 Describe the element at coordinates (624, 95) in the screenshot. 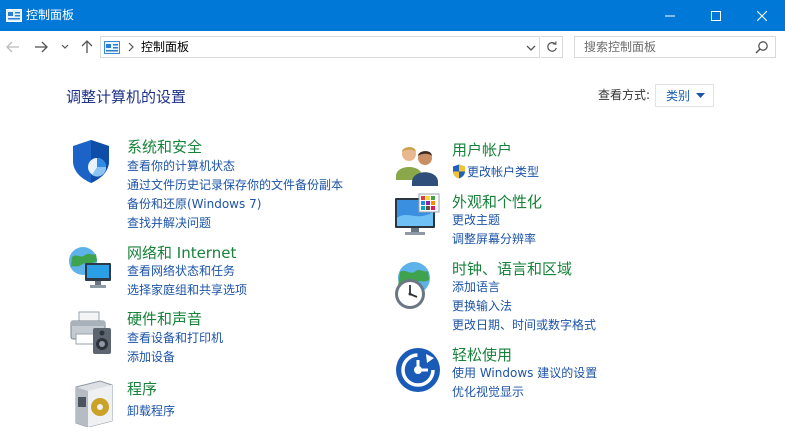

I see `view-by-label: 查看方式:` at that location.